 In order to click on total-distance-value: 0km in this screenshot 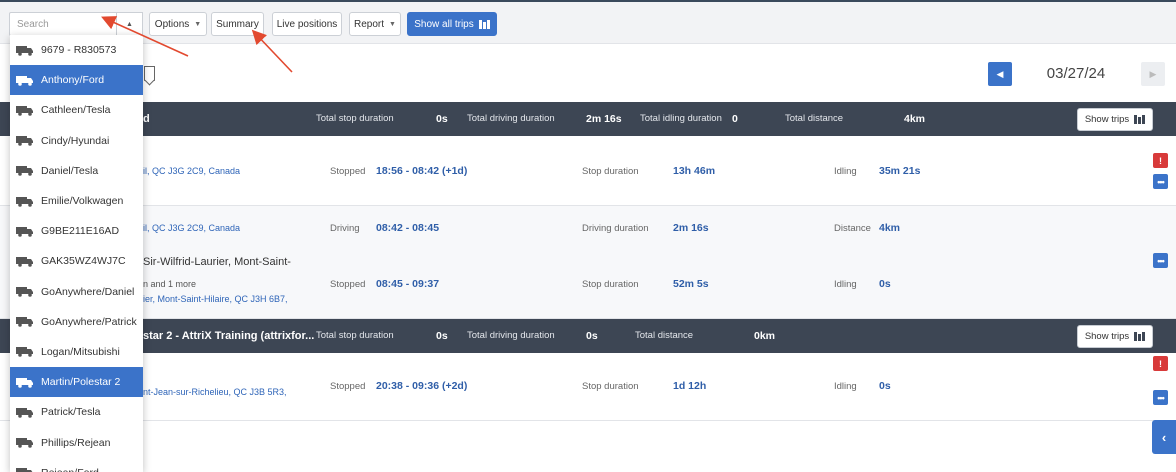, I will do `click(765, 336)`.